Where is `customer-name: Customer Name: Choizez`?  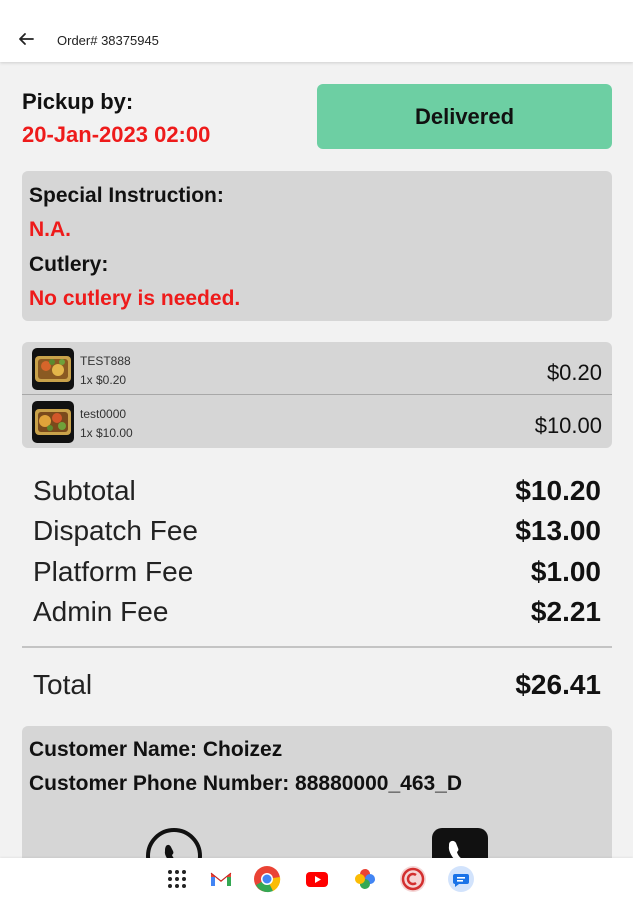
customer-name: Customer Name: Choizez is located at coordinates (156, 749).